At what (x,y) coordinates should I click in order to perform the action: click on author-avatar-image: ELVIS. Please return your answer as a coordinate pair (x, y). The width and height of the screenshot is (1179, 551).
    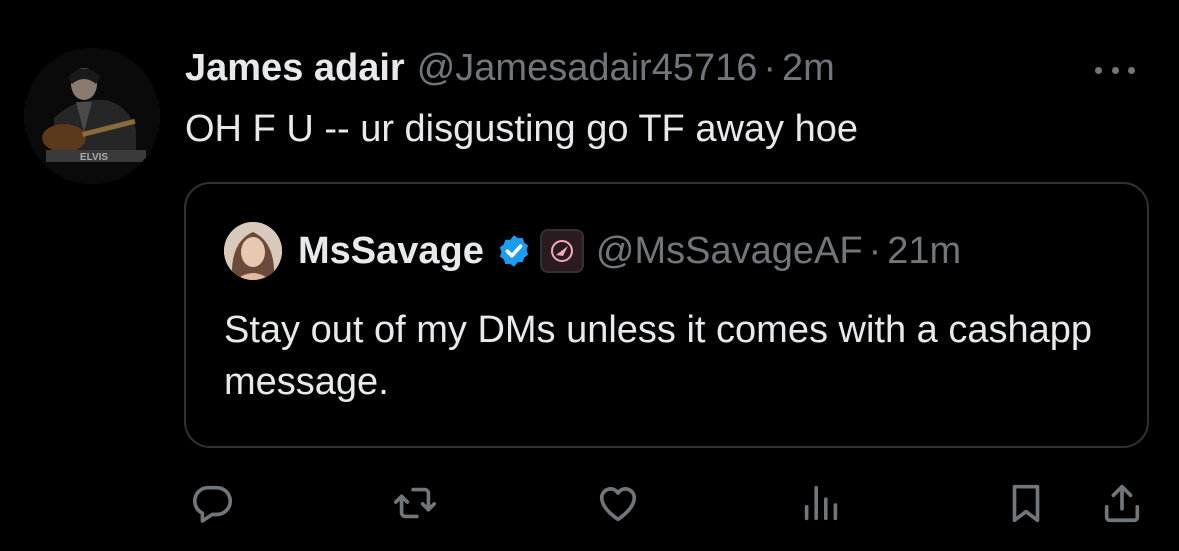
    Looking at the image, I should click on (92, 116).